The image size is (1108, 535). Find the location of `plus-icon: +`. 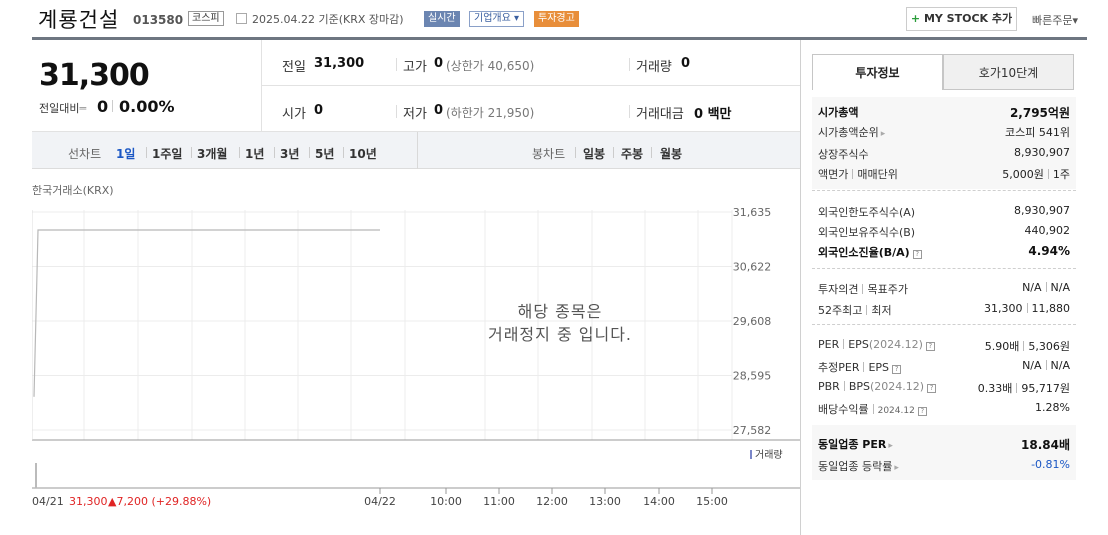

plus-icon: + is located at coordinates (915, 18).